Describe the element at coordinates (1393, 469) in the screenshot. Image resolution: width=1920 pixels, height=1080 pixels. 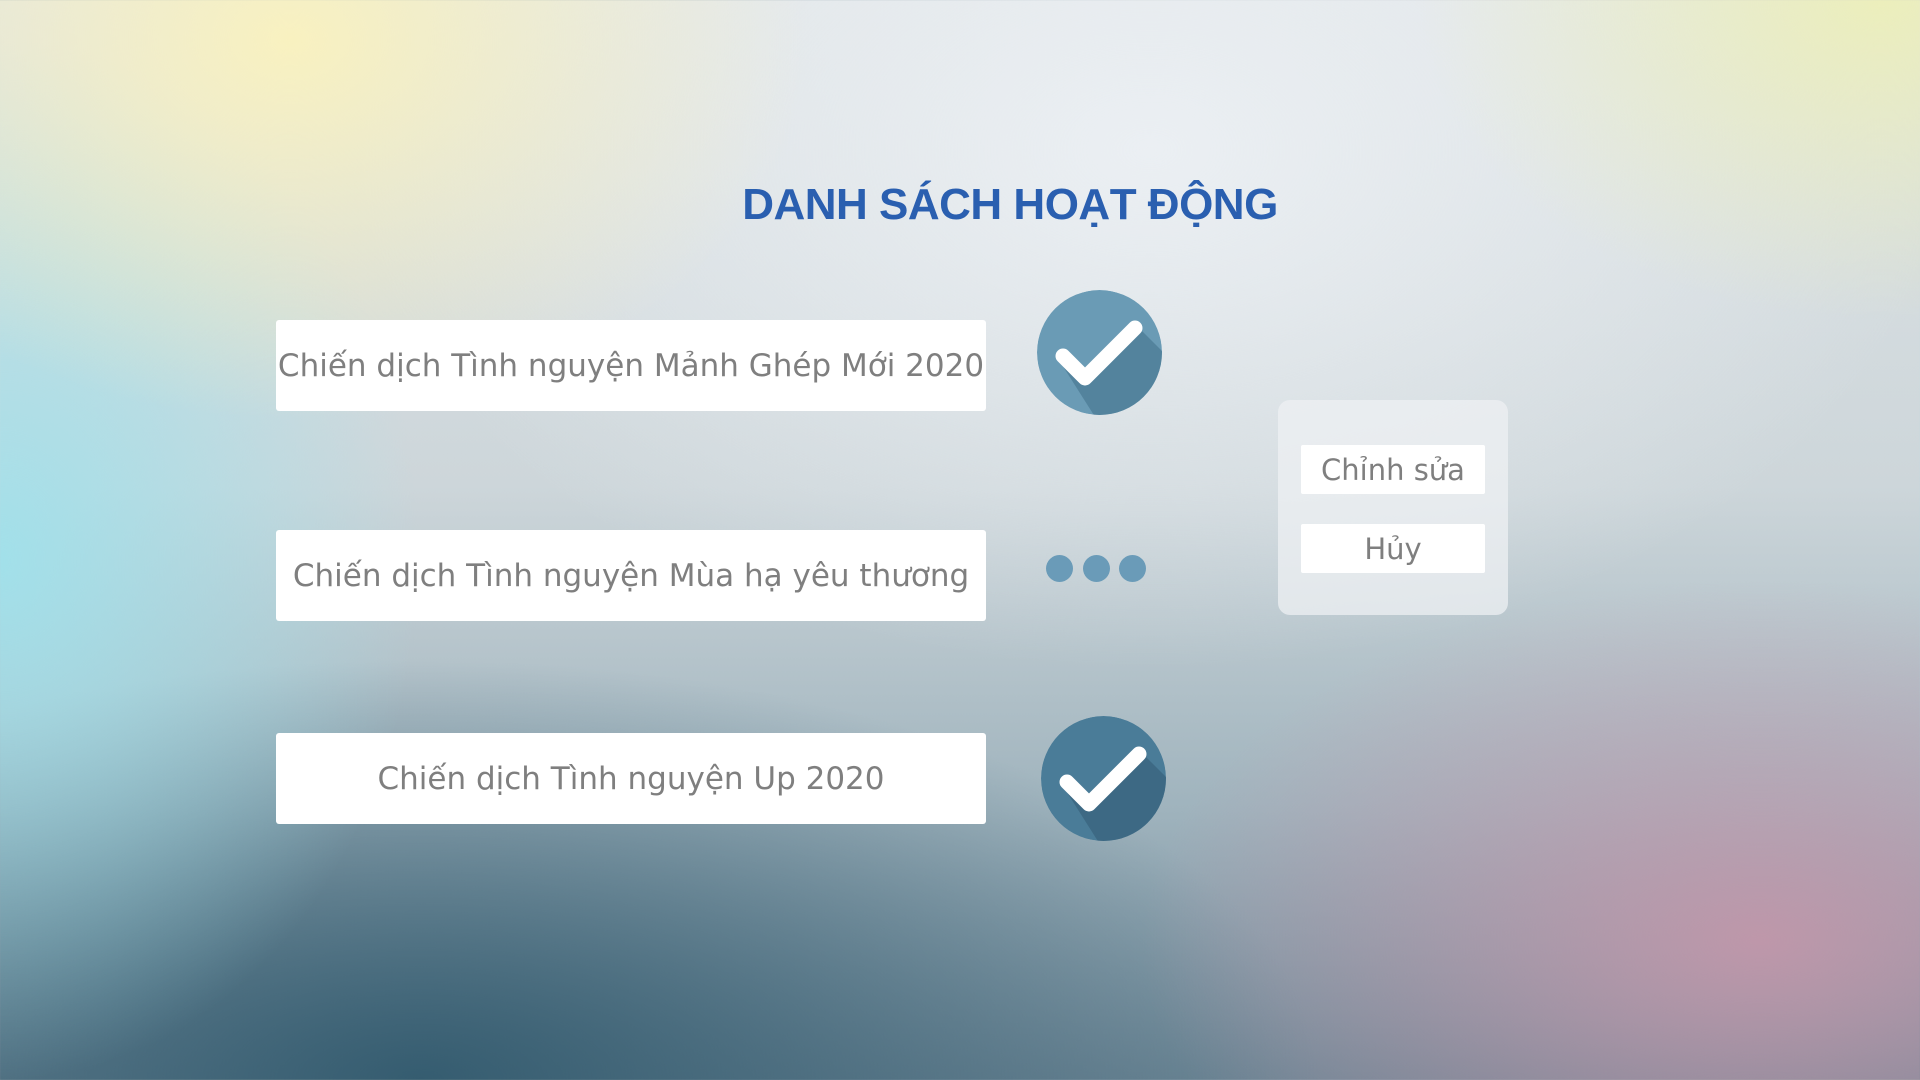
I see `edit-button: Chỉnh sửa` at that location.